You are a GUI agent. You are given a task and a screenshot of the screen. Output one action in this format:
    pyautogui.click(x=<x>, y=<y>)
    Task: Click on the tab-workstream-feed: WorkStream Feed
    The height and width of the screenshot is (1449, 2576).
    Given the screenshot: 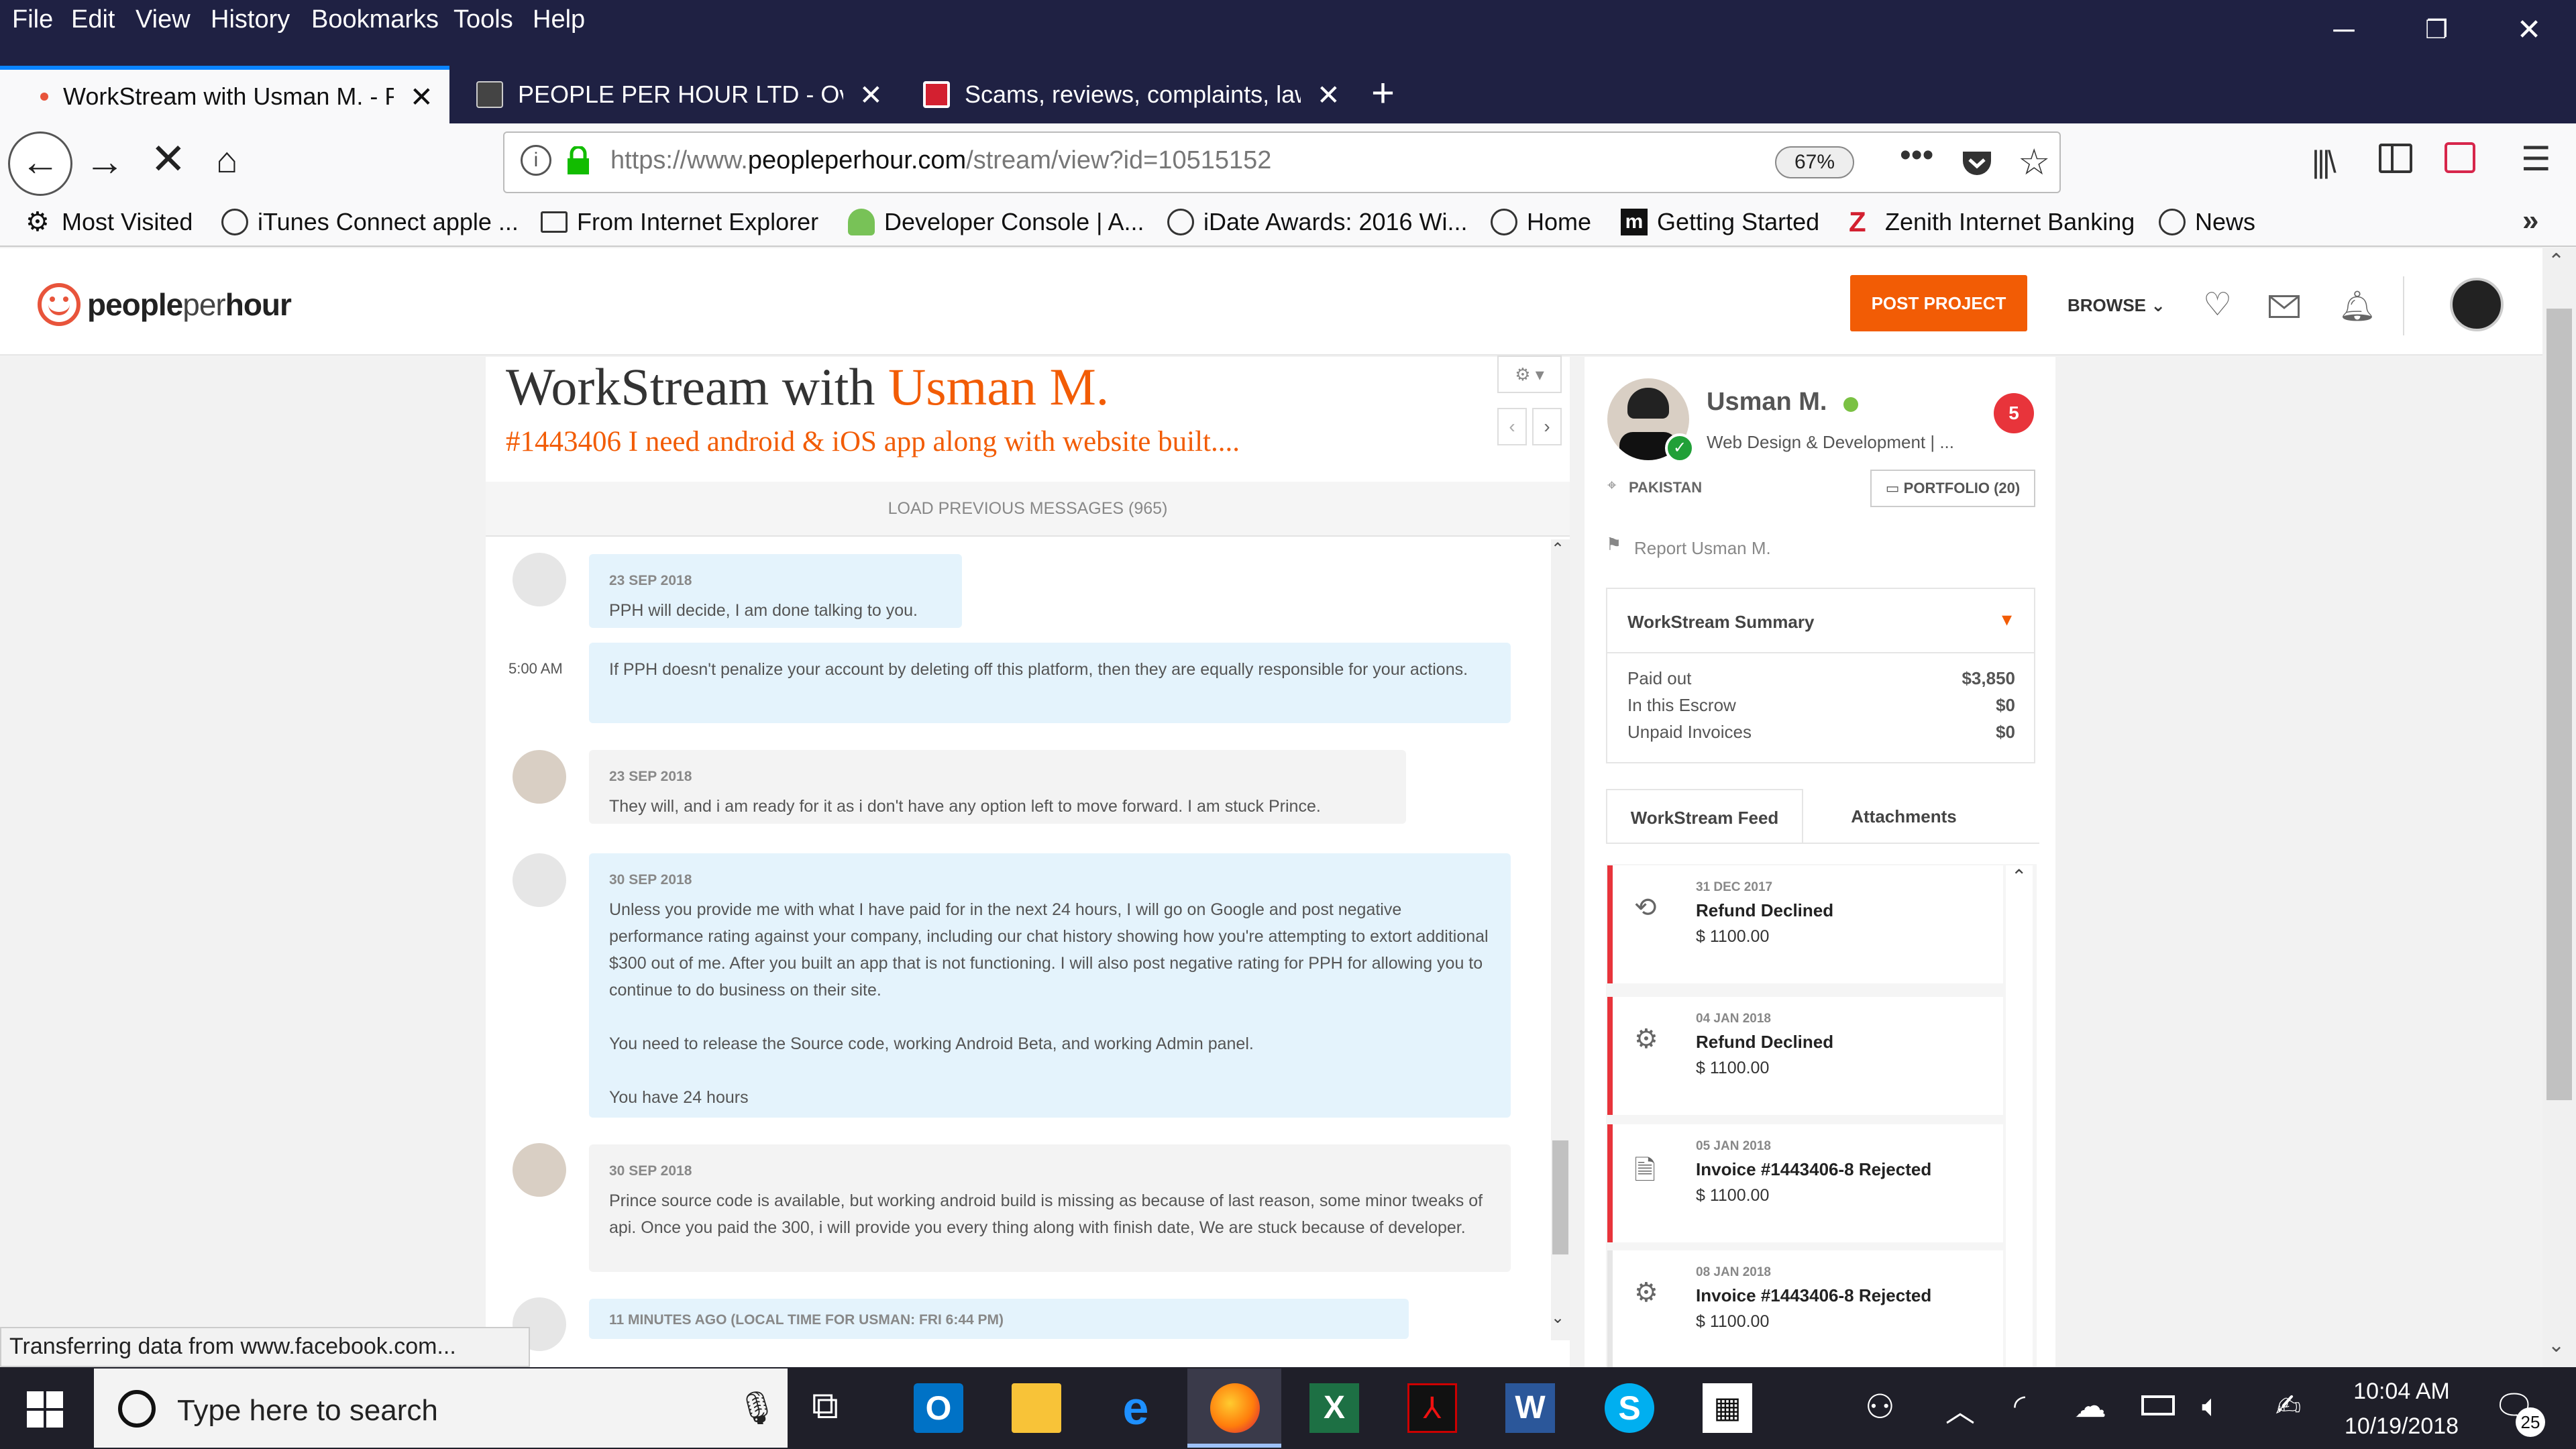 What is the action you would take?
    pyautogui.click(x=1704, y=816)
    